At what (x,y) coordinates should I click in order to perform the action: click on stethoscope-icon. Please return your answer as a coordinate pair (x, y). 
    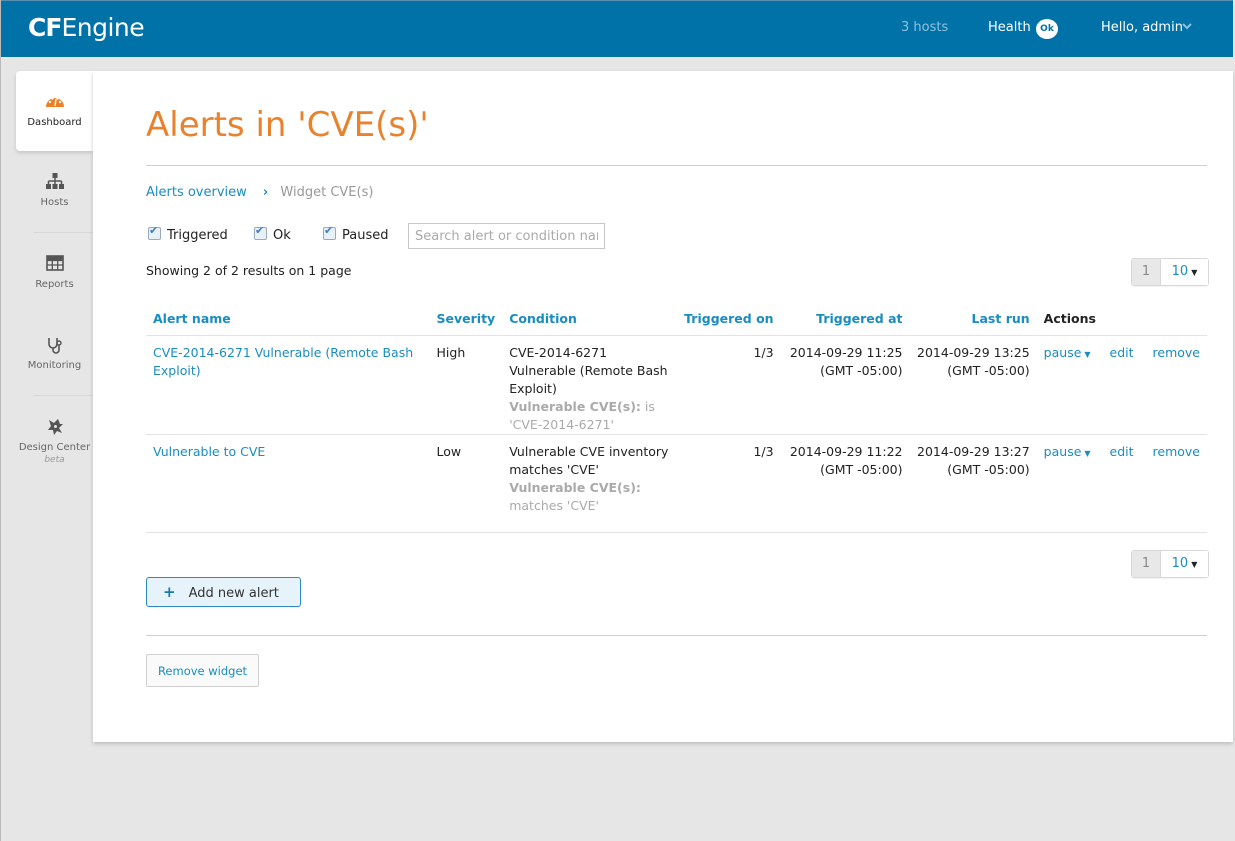
    Looking at the image, I should click on (54, 345).